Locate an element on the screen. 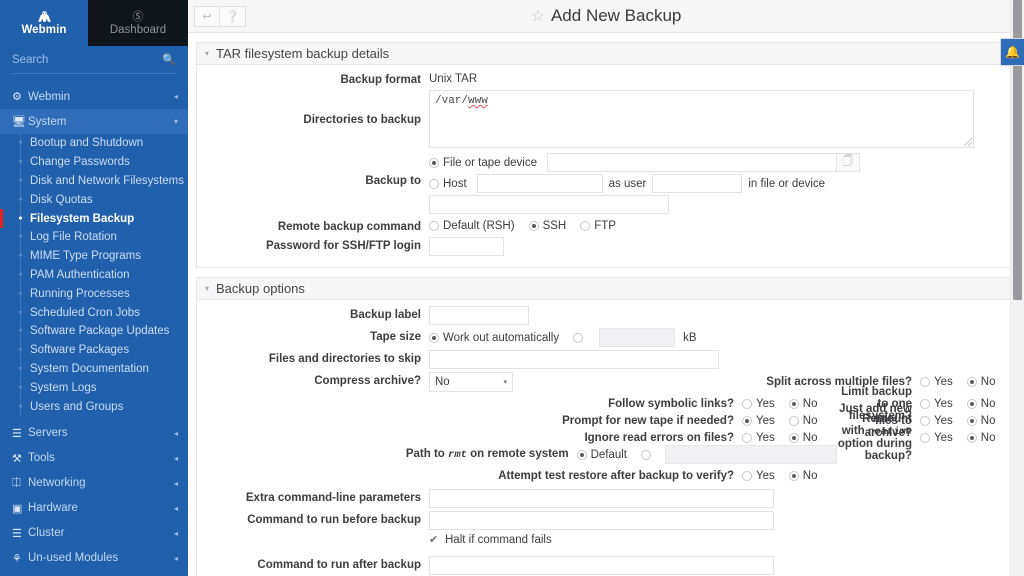 This screenshot has height=576, width=1024. file-chooser-icon: 🗍 is located at coordinates (847, 162).